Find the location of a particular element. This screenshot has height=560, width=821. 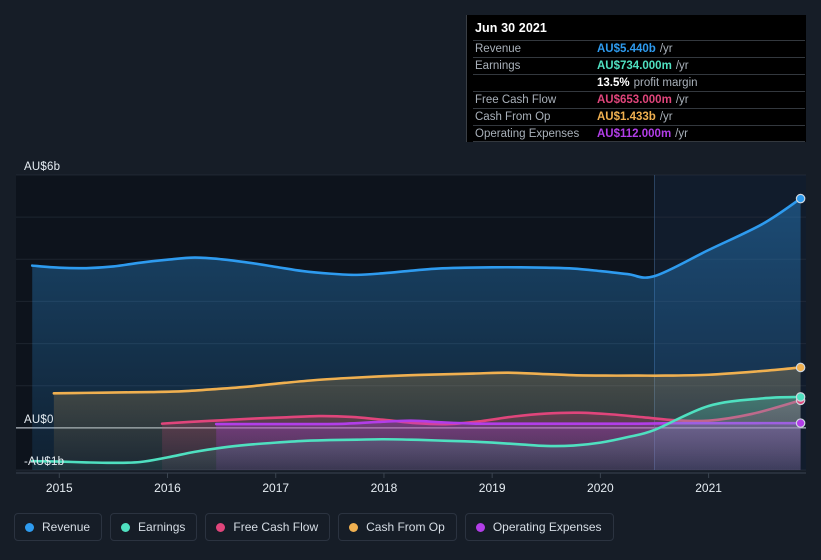

legend-item-label: Free Cash Flow is located at coordinates (276, 527).